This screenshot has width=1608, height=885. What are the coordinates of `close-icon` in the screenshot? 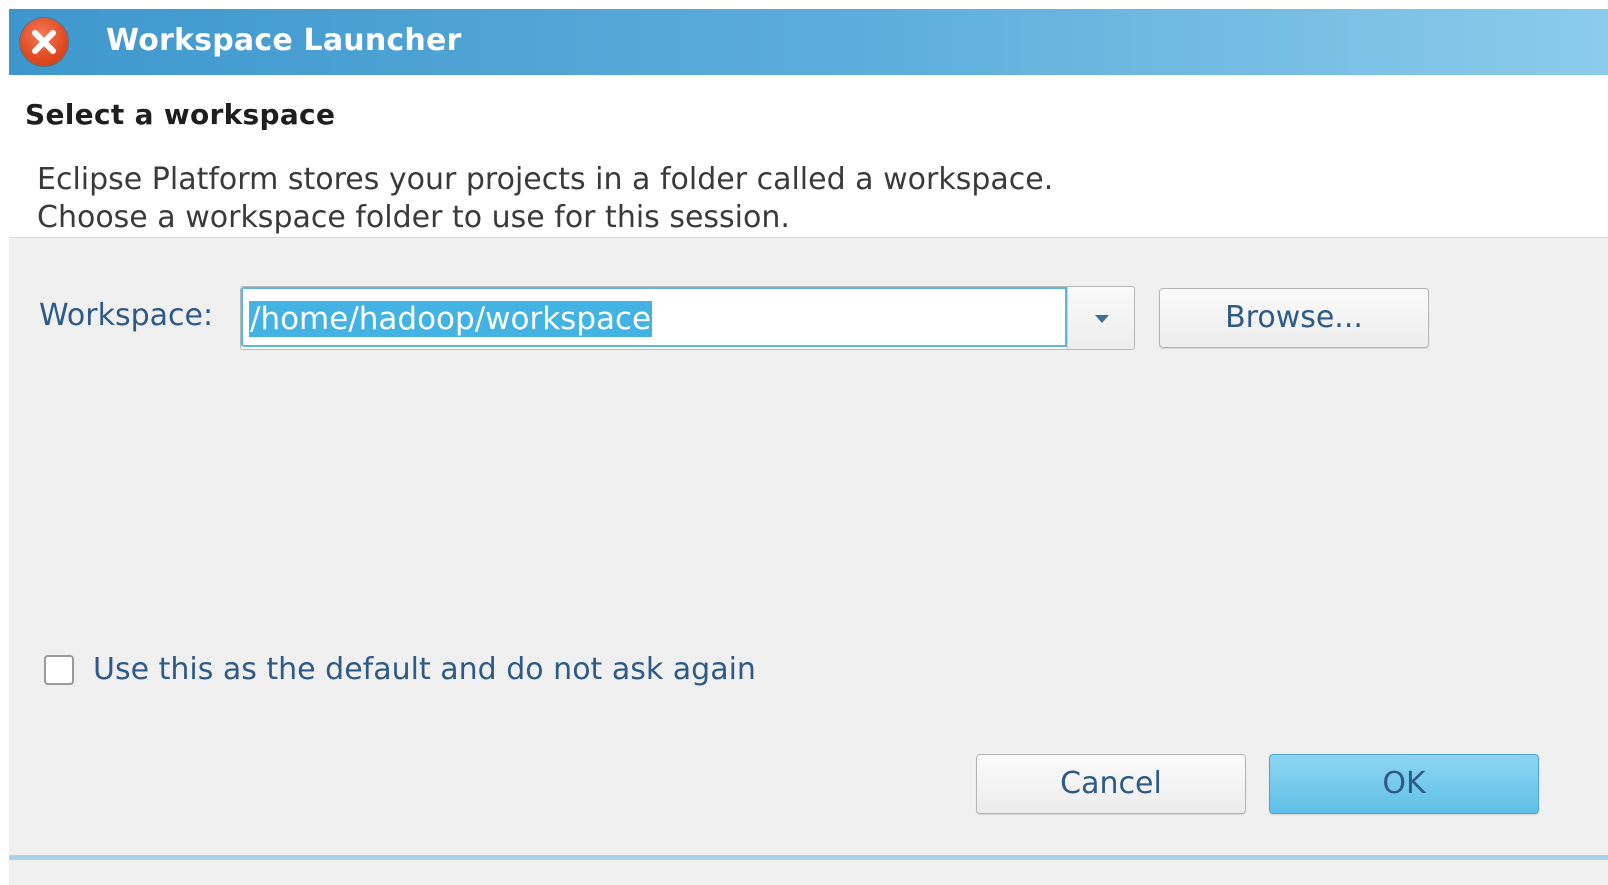 It's located at (44, 42).